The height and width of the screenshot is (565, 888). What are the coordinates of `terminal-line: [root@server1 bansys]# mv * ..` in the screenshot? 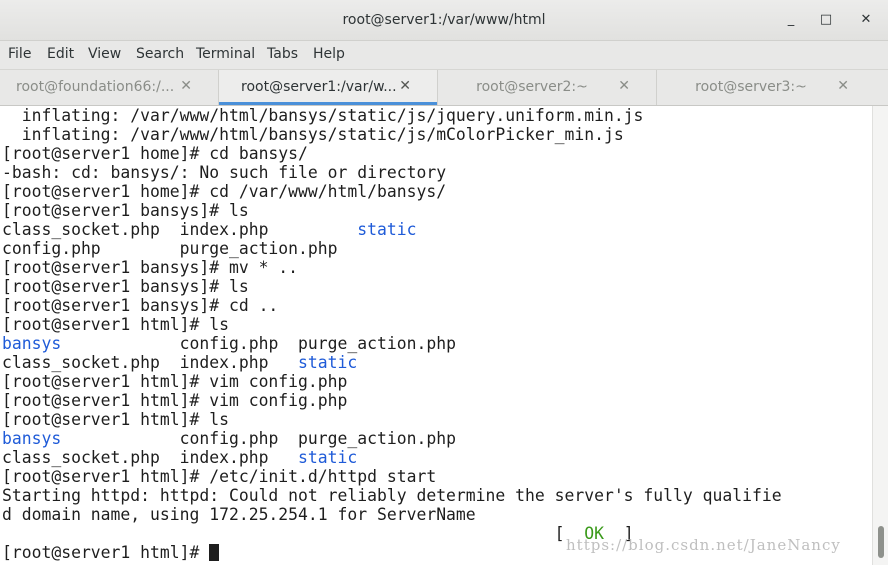 It's located at (150, 267).